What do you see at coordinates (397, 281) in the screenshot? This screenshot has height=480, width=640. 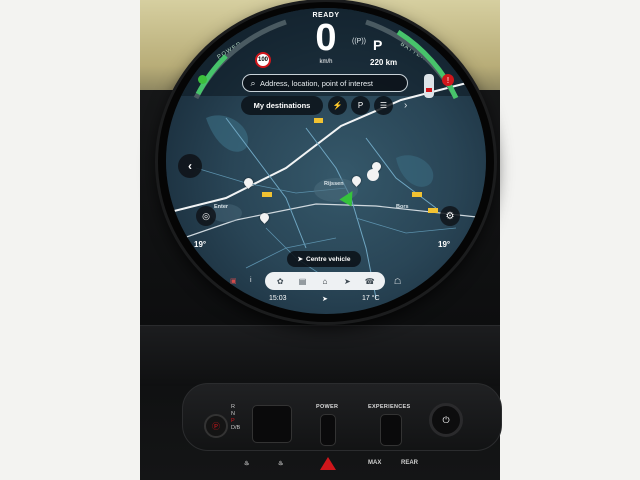 I see `apps-icon: ☖` at bounding box center [397, 281].